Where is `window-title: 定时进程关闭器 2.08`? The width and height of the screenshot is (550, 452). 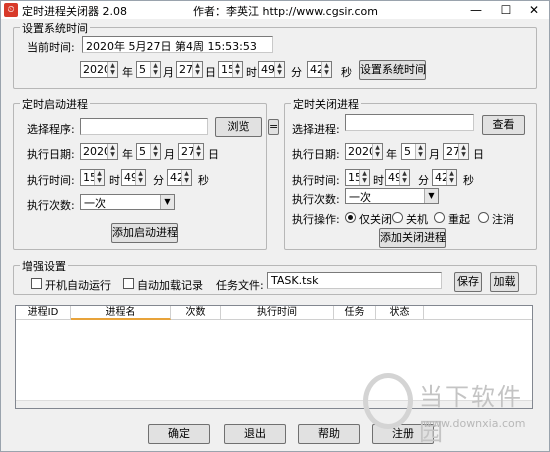
window-title: 定时进程关闭器 2.08 is located at coordinates (74, 11).